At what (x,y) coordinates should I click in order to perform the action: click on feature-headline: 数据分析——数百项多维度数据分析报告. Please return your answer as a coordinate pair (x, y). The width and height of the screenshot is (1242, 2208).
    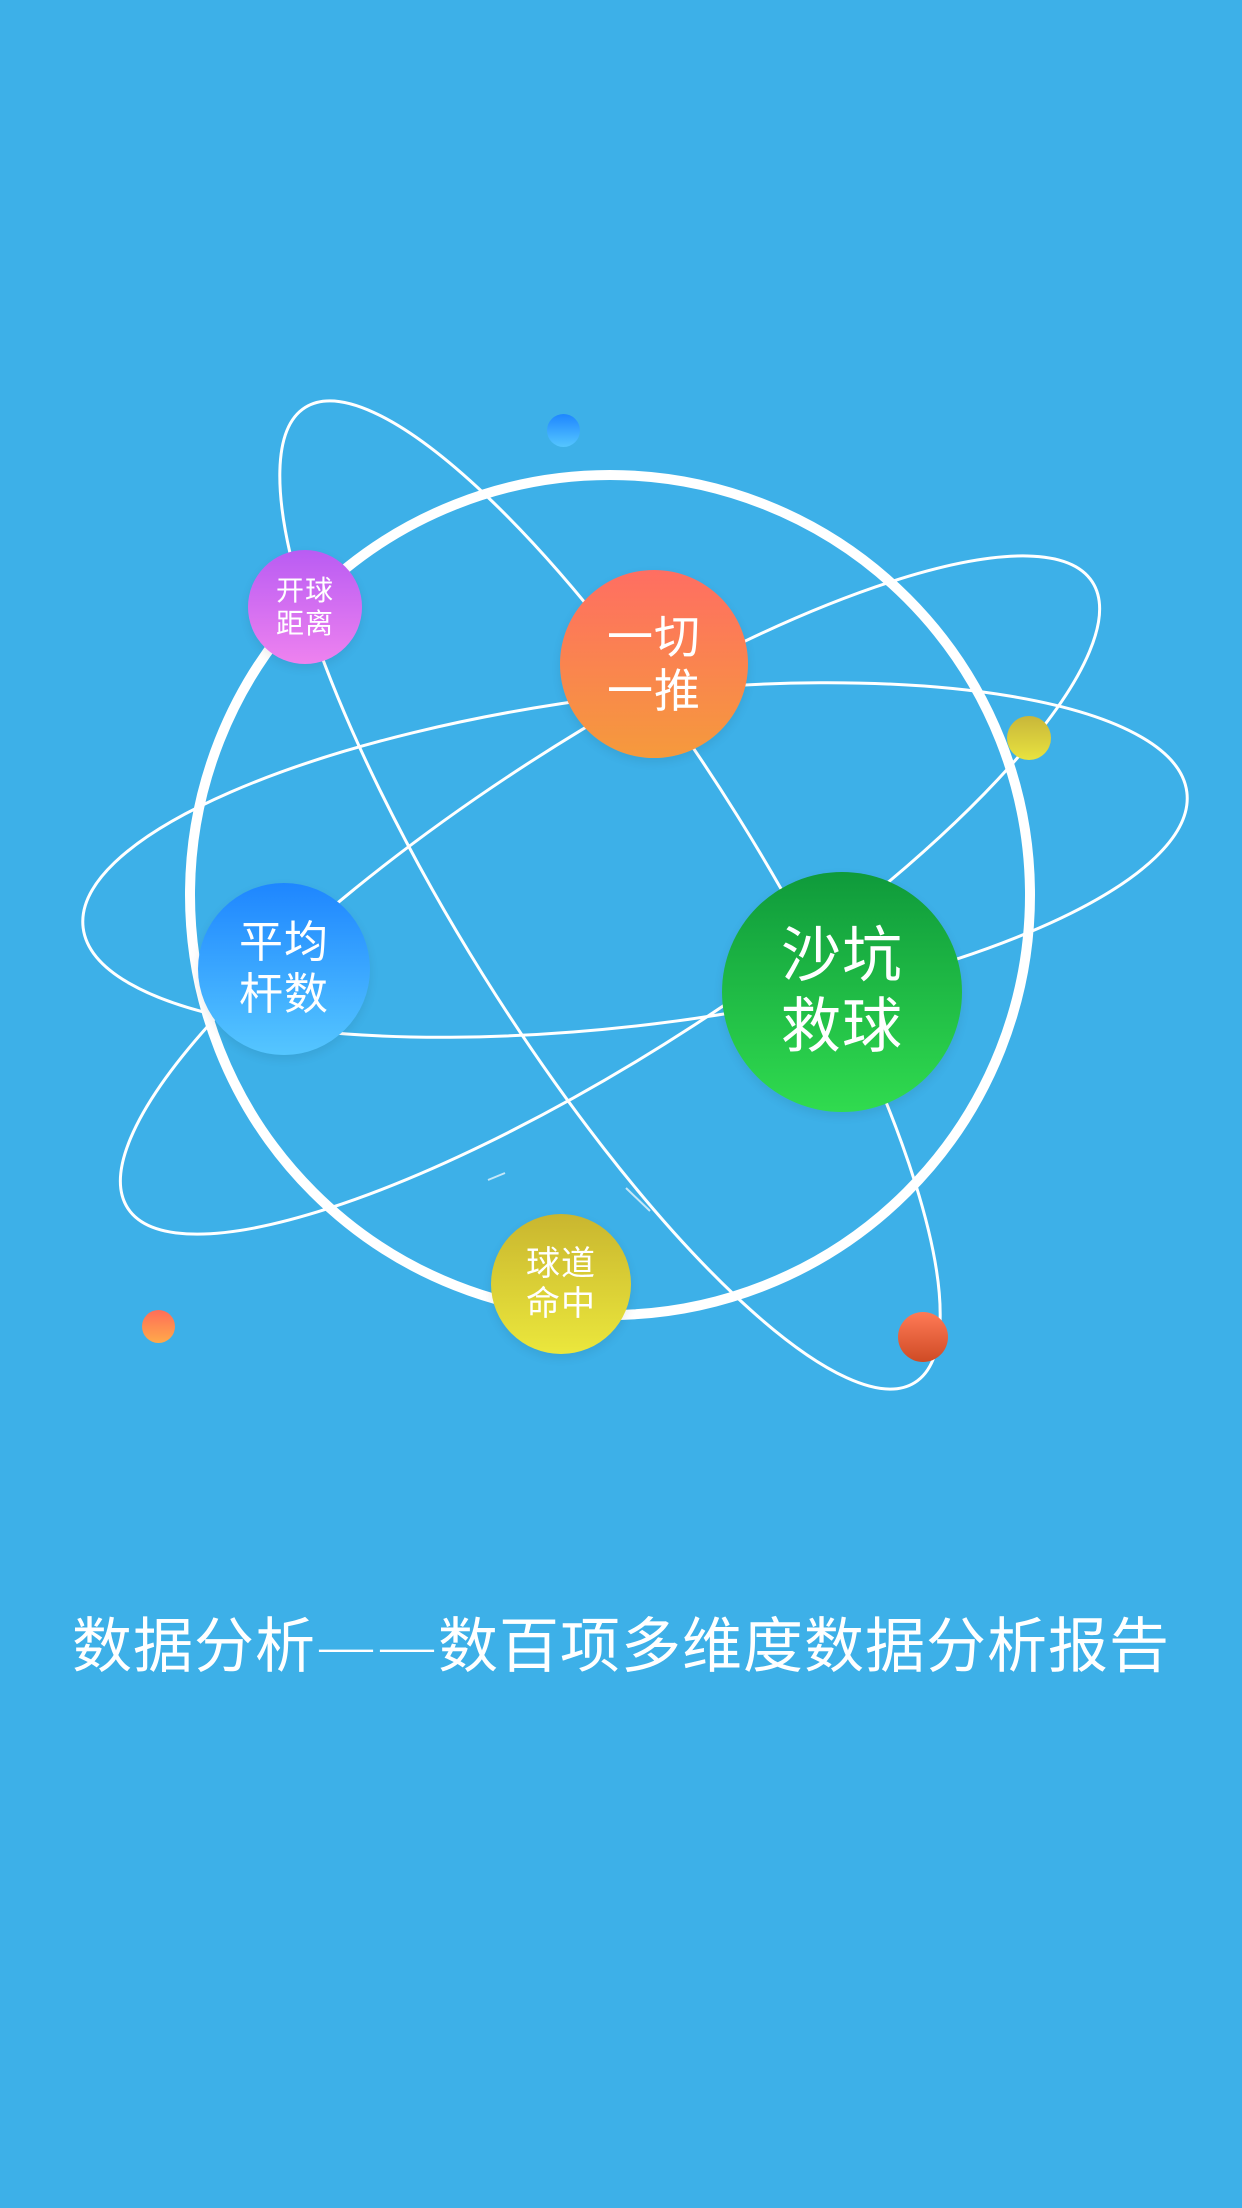
    Looking at the image, I should click on (621, 1647).